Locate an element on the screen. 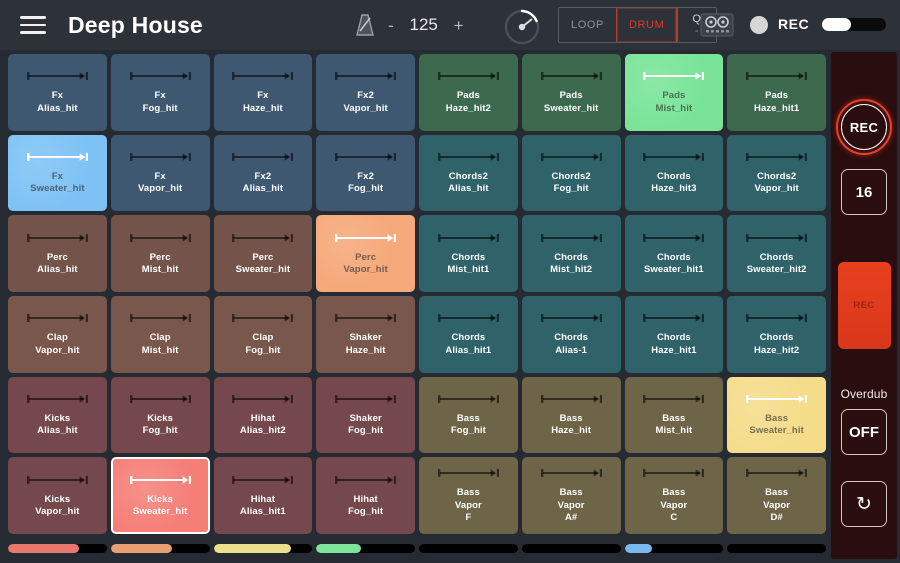  pad-fx-sweater-hit: Fx Sweater_hit is located at coordinates (57, 173).